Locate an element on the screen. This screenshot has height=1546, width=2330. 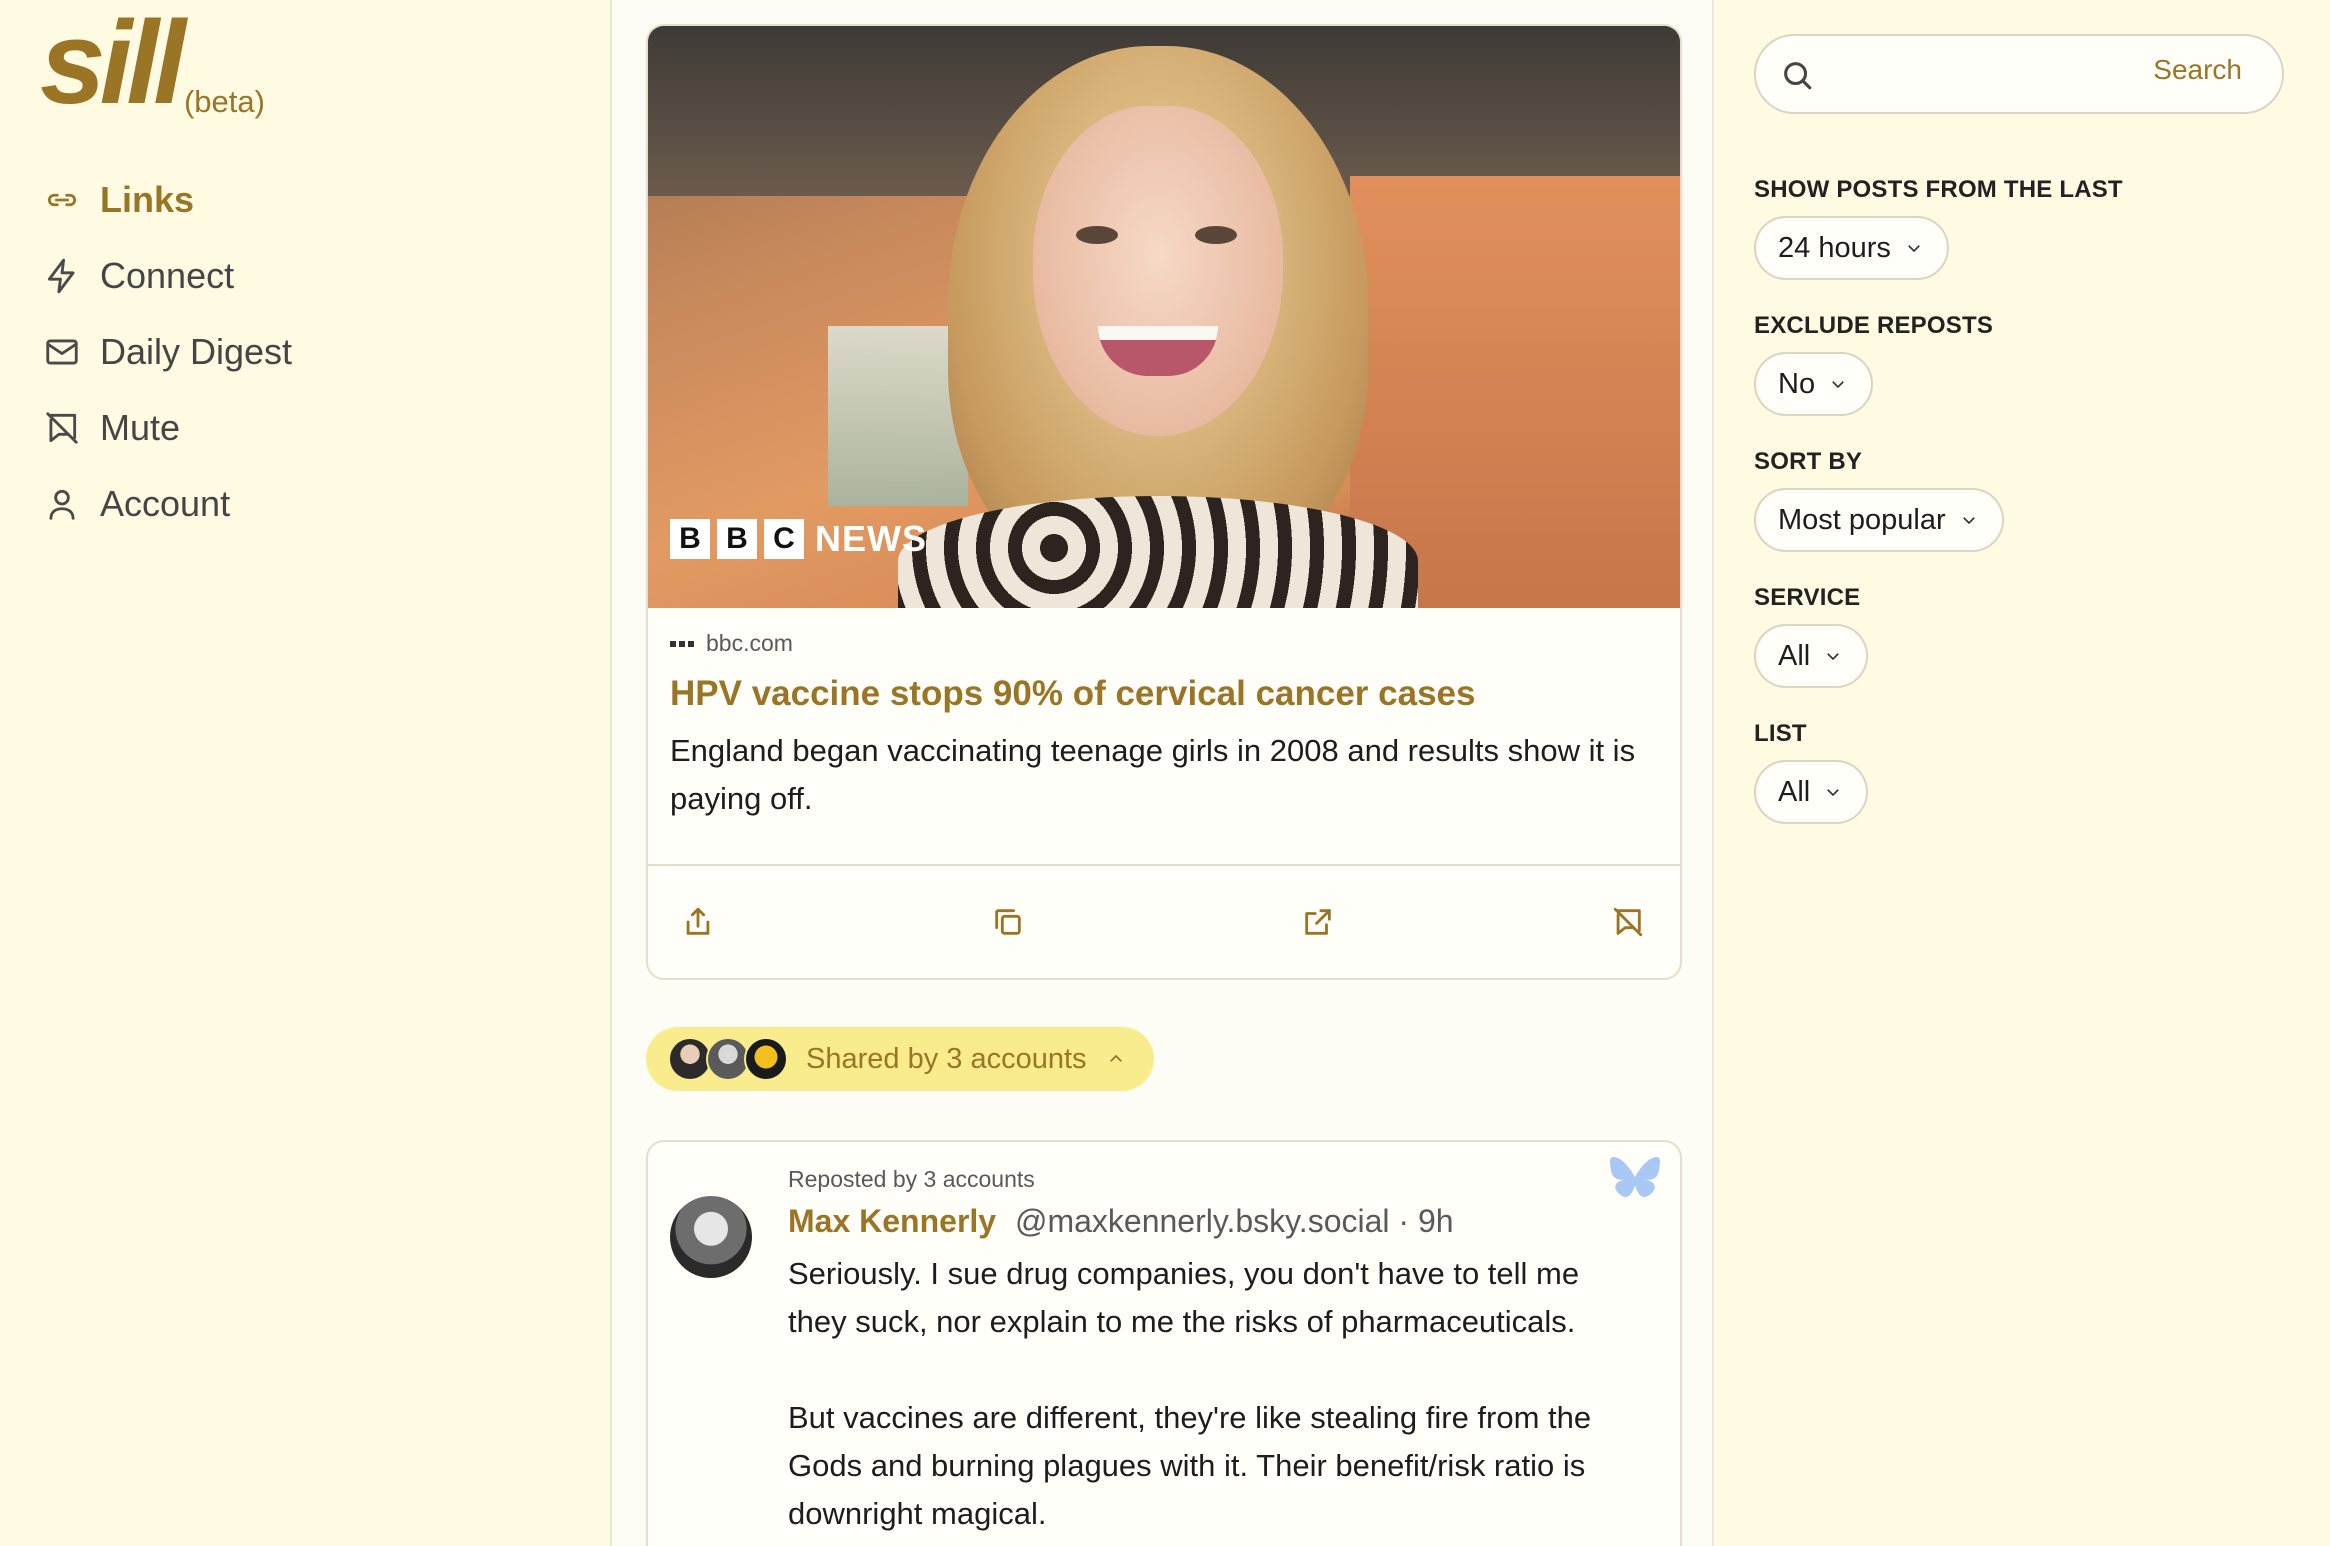
nav-label-daily-digest: Daily Digest is located at coordinates (196, 351).